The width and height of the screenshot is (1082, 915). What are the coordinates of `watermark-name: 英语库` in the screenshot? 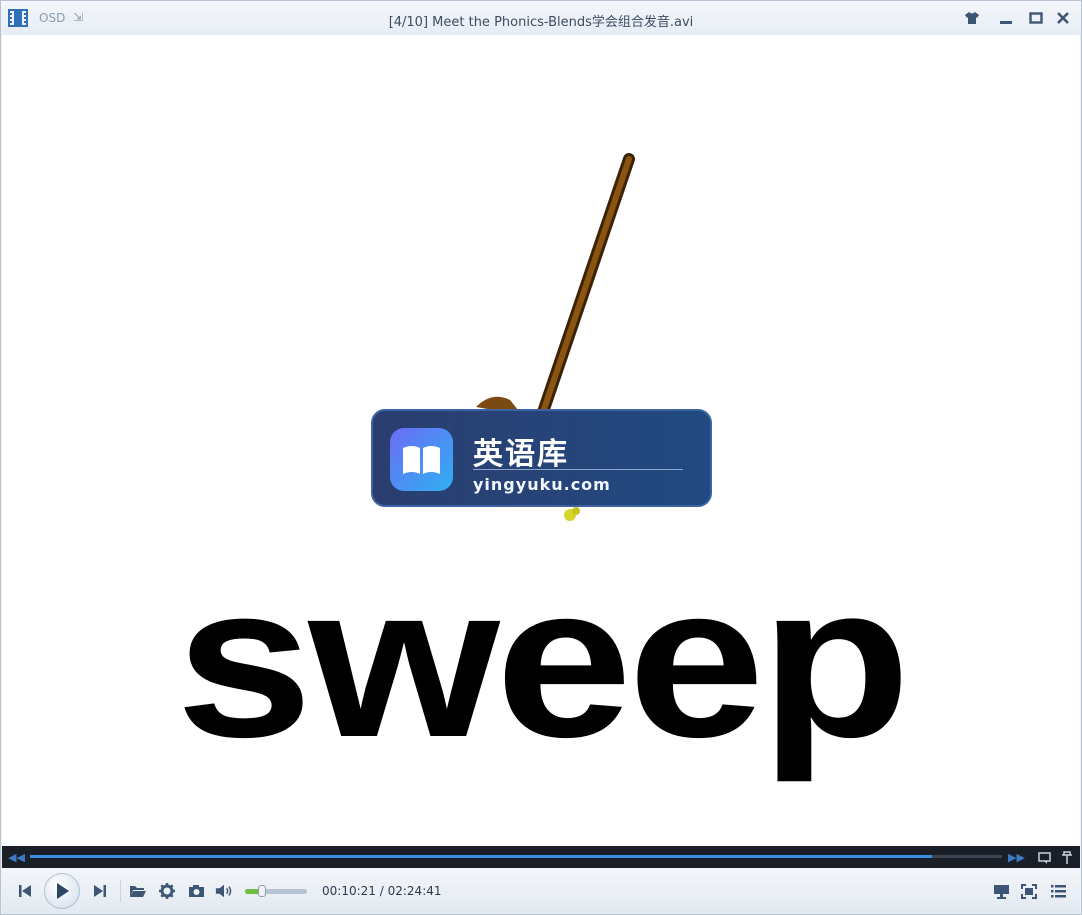 It's located at (521, 454).